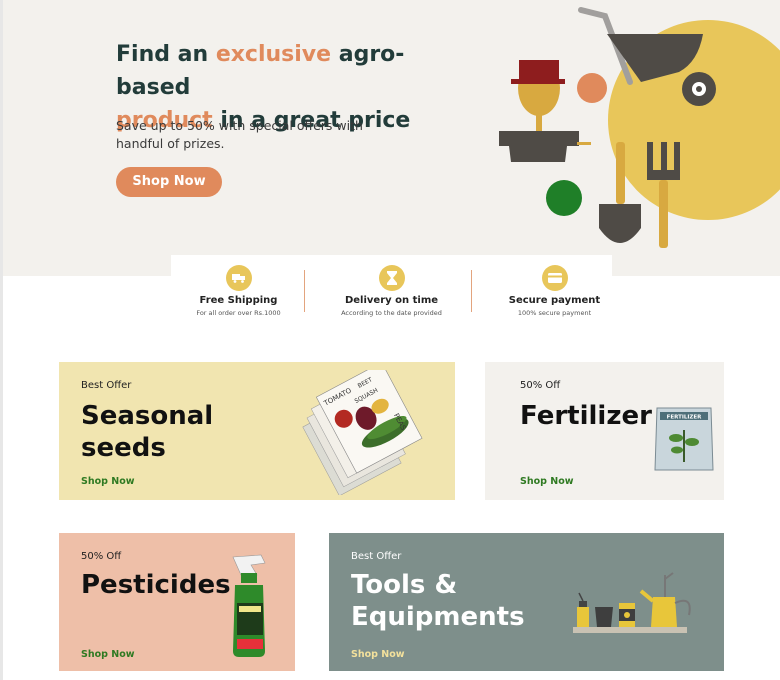  Describe the element at coordinates (438, 601) in the screenshot. I see `card-title: Tools & Equipments` at that location.